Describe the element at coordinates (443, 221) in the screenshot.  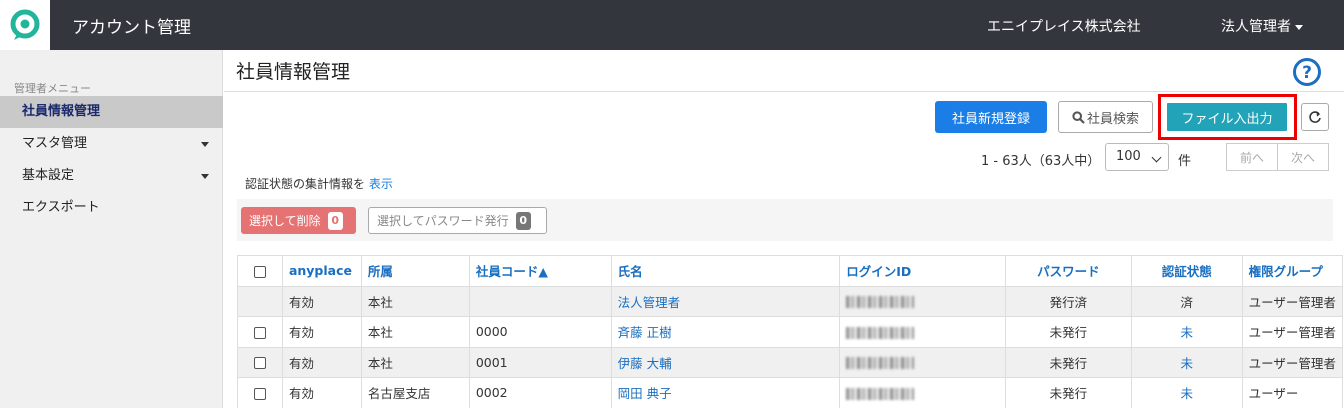
I see `bulk-password-label: 選択してパスワード発行` at that location.